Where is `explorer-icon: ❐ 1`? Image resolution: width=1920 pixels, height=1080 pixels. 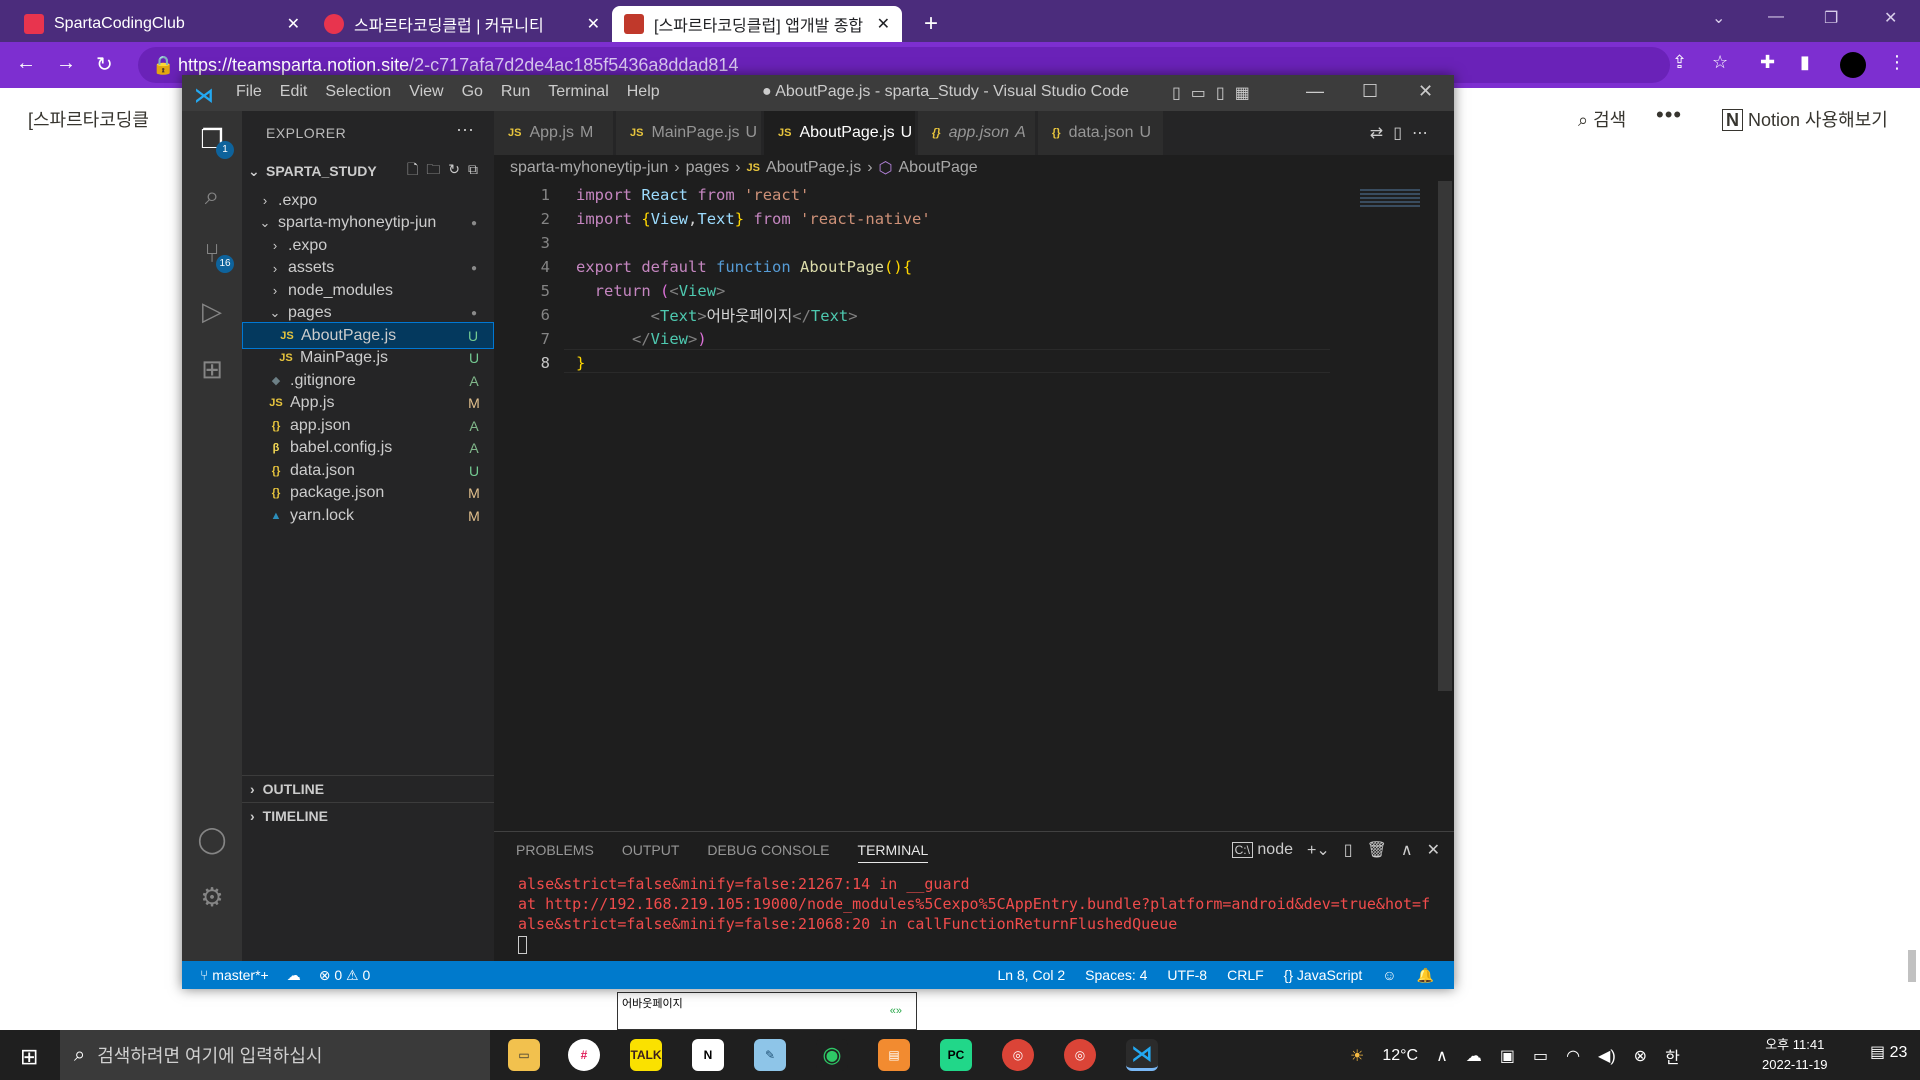
explorer-icon: ❐ 1 is located at coordinates (214, 140).